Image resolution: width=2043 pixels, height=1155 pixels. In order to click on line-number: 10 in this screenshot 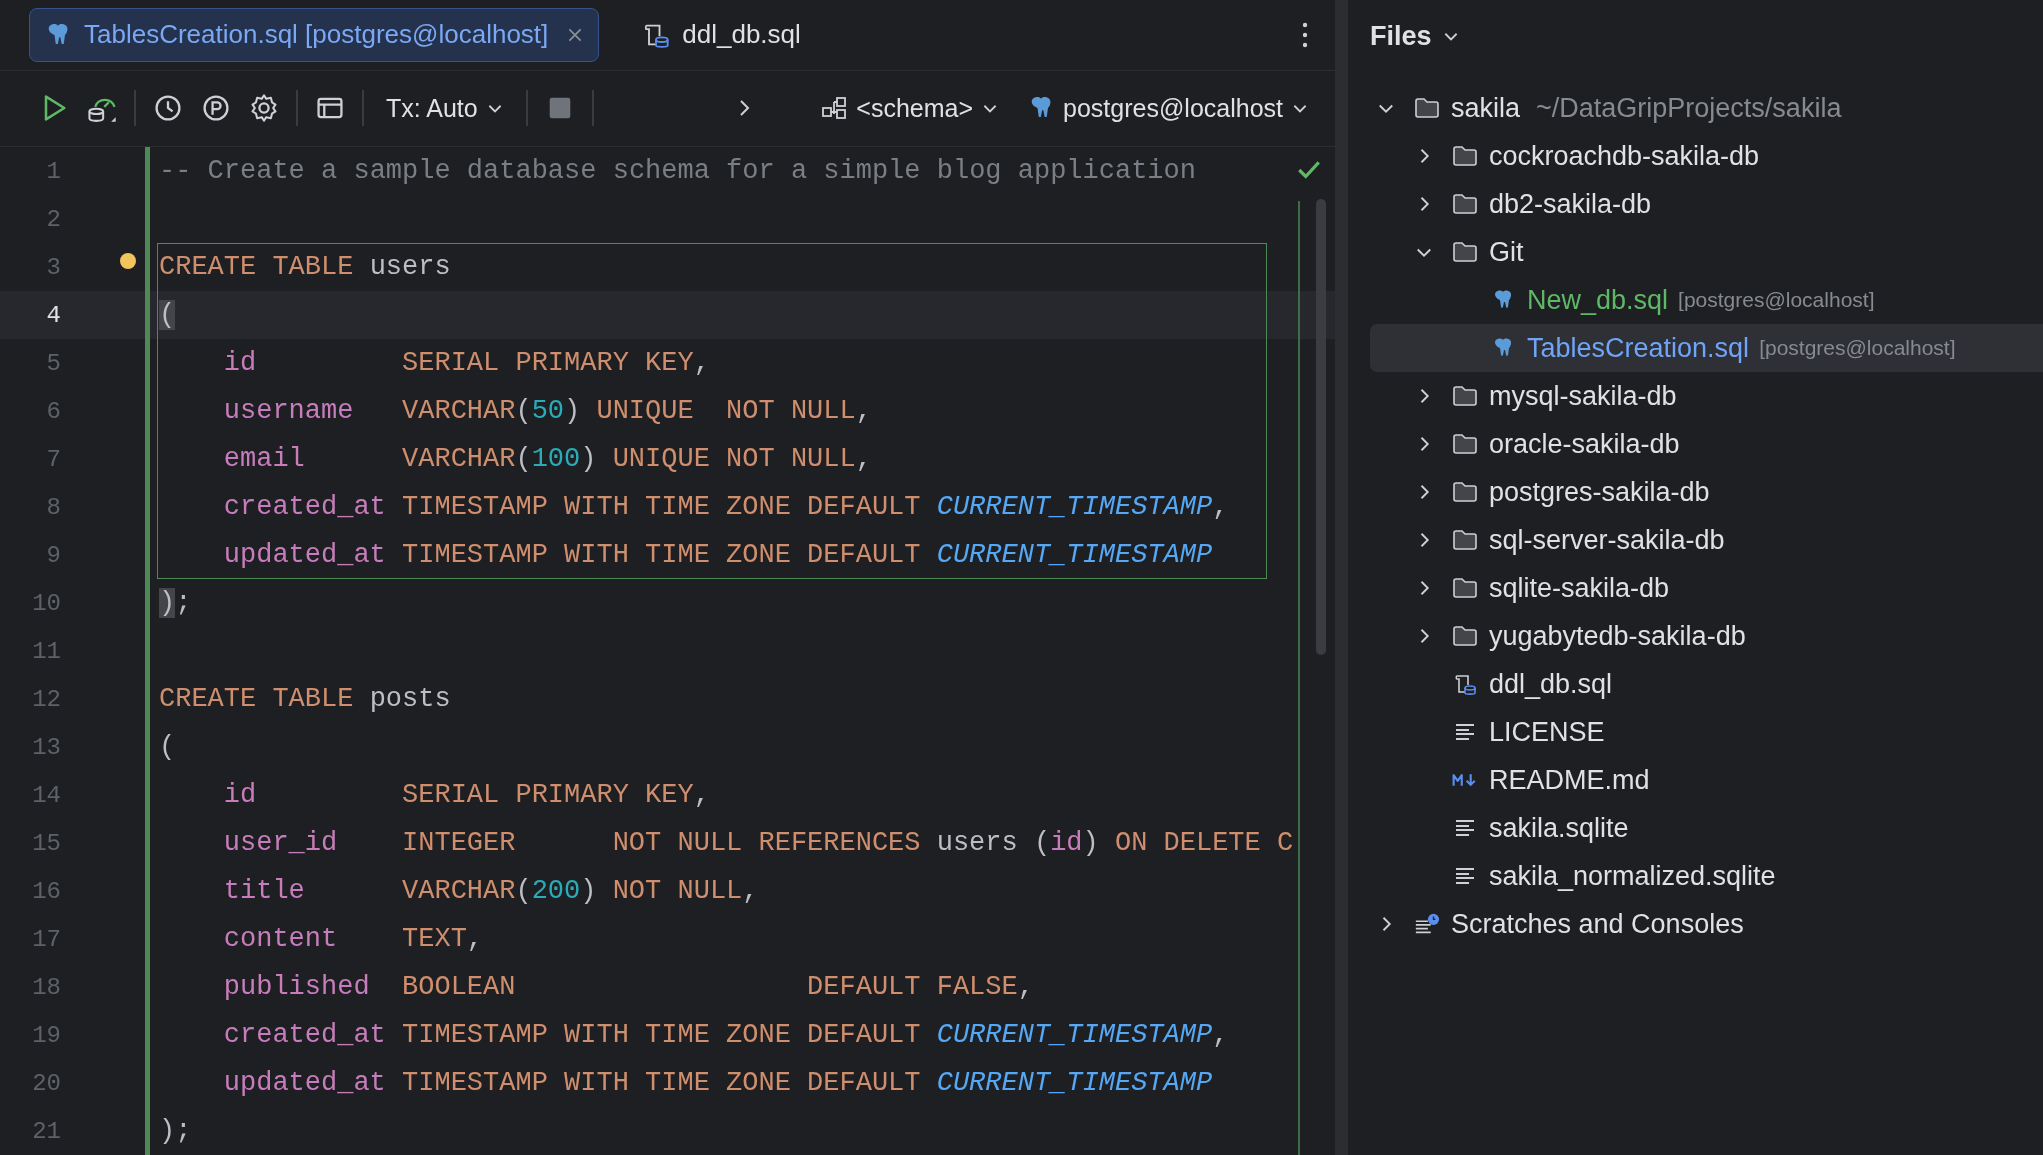, I will do `click(46, 603)`.